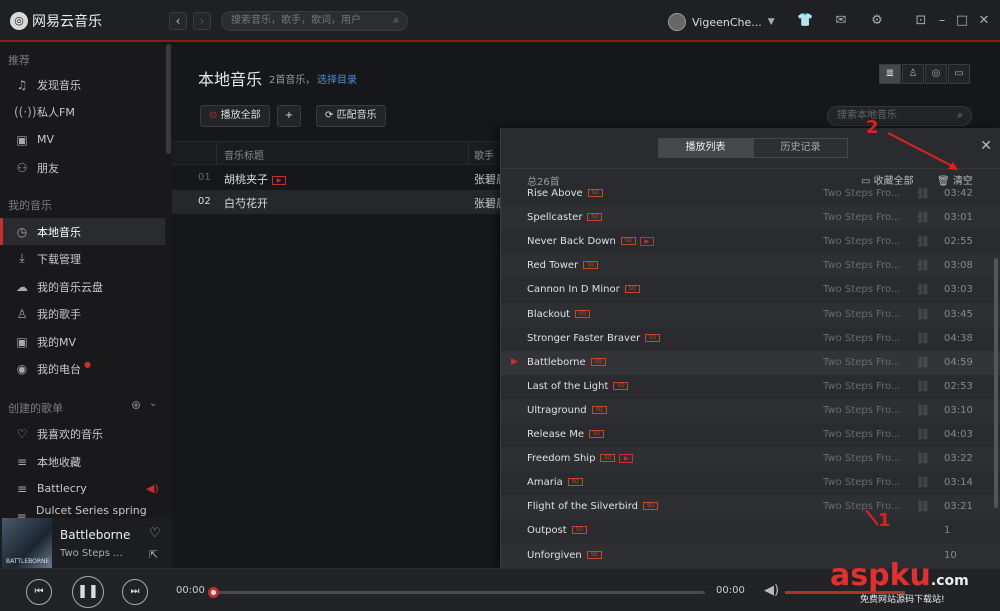  What do you see at coordinates (884, 520) in the screenshot?
I see `annotation-one: 1` at bounding box center [884, 520].